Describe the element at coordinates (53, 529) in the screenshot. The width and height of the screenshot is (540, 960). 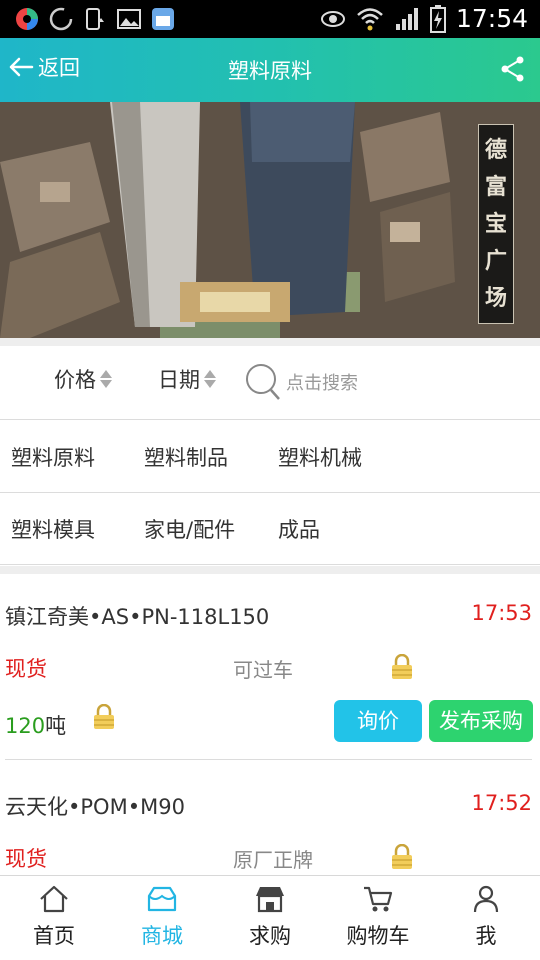
I see `category-molds: 塑料模具` at that location.